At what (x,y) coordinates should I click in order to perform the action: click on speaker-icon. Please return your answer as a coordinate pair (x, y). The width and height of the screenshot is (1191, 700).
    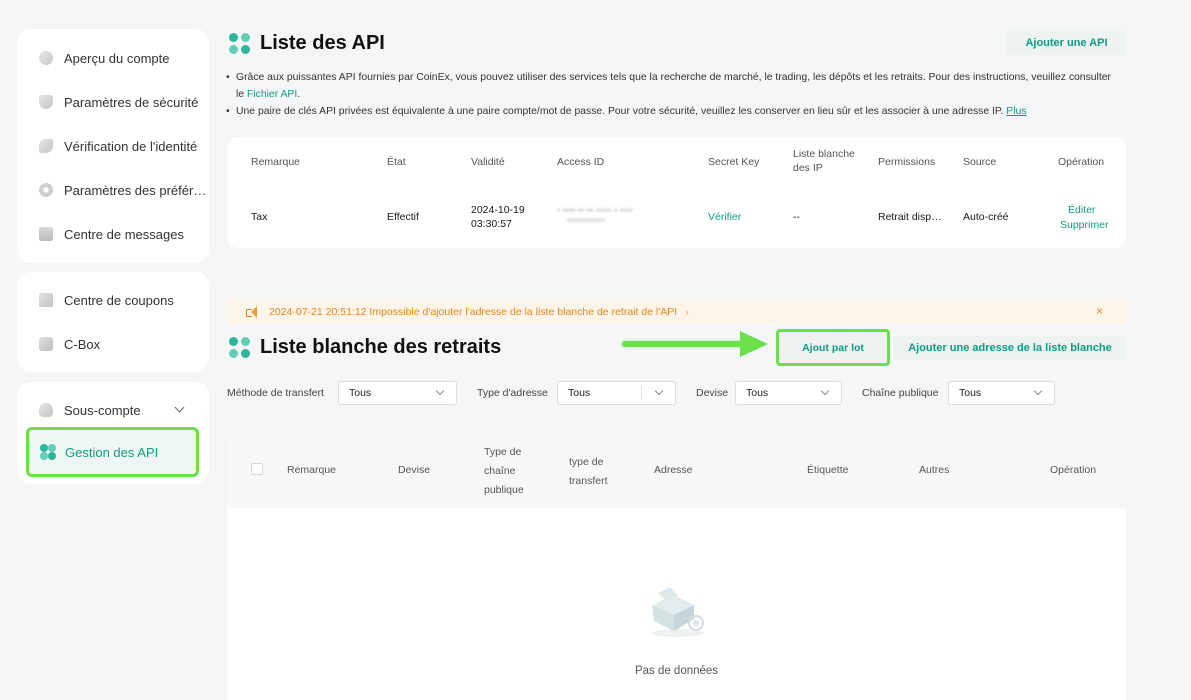
    Looking at the image, I should click on (253, 311).